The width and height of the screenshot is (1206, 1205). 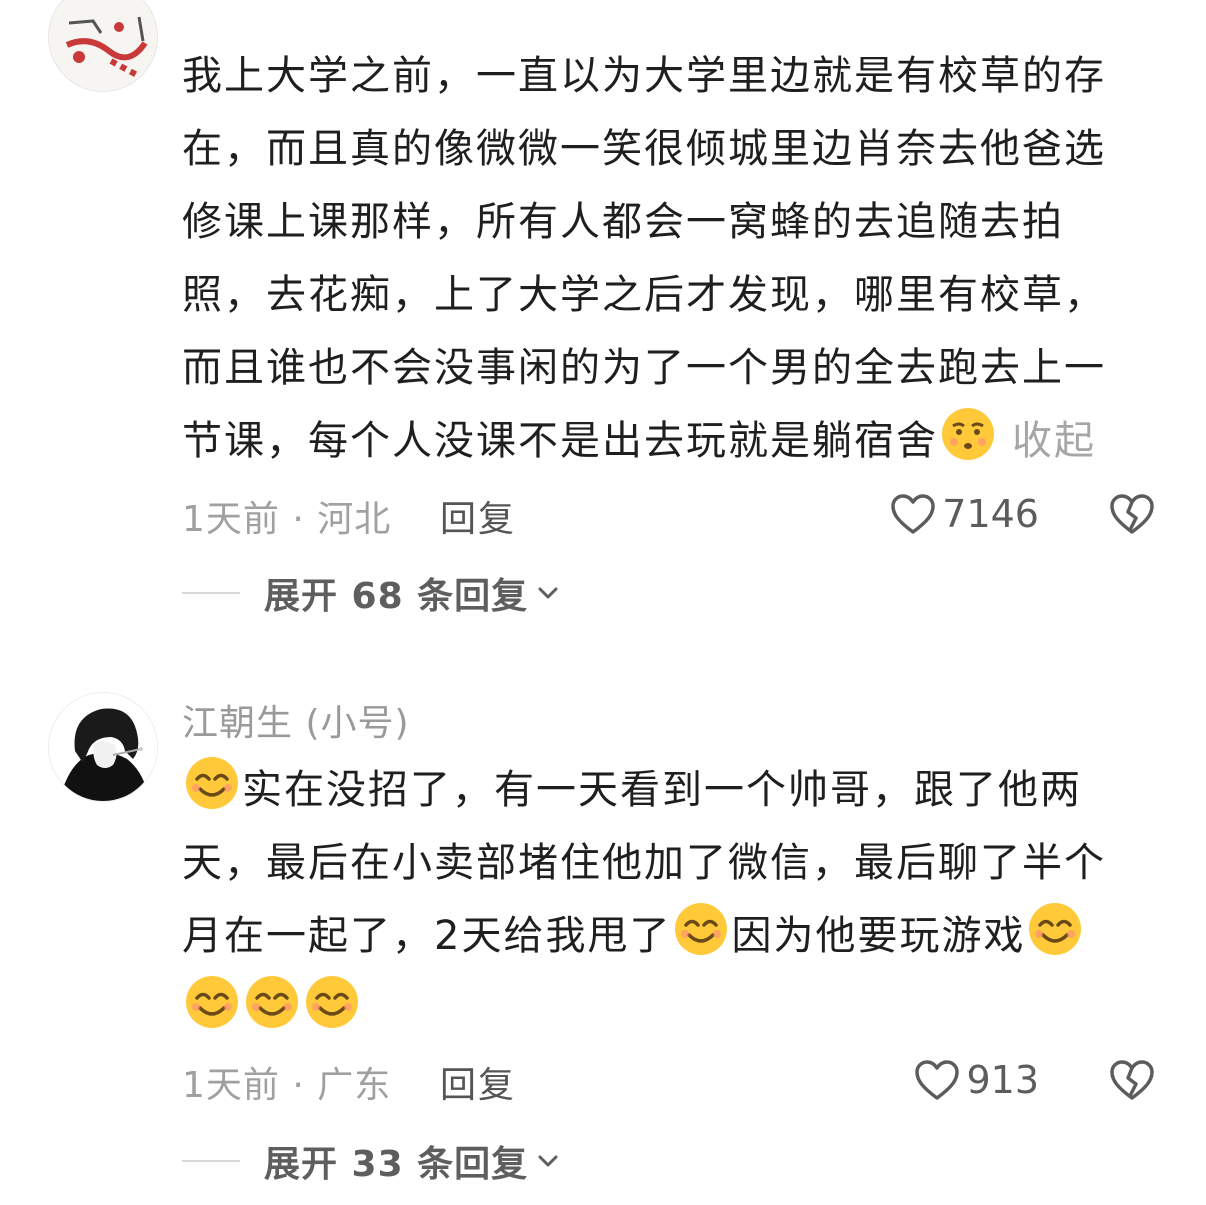 What do you see at coordinates (287, 1085) in the screenshot?
I see `timestamp-location: 1天前 · 广东` at bounding box center [287, 1085].